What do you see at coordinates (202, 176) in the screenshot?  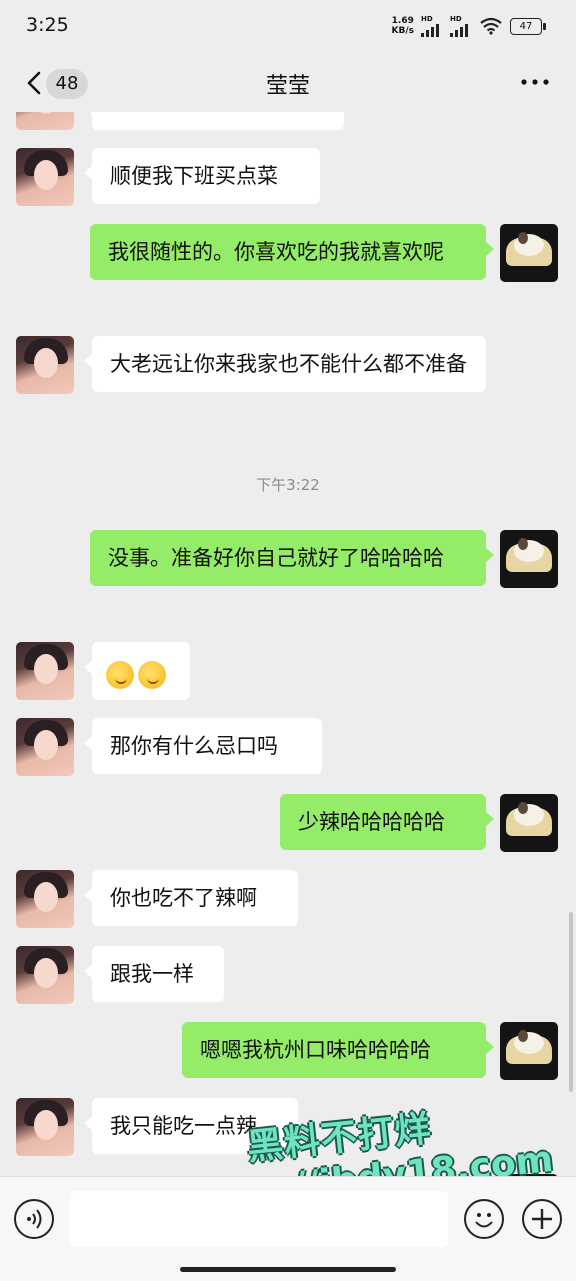 I see `message-bubble-received: 顺便我下班买点菜` at bounding box center [202, 176].